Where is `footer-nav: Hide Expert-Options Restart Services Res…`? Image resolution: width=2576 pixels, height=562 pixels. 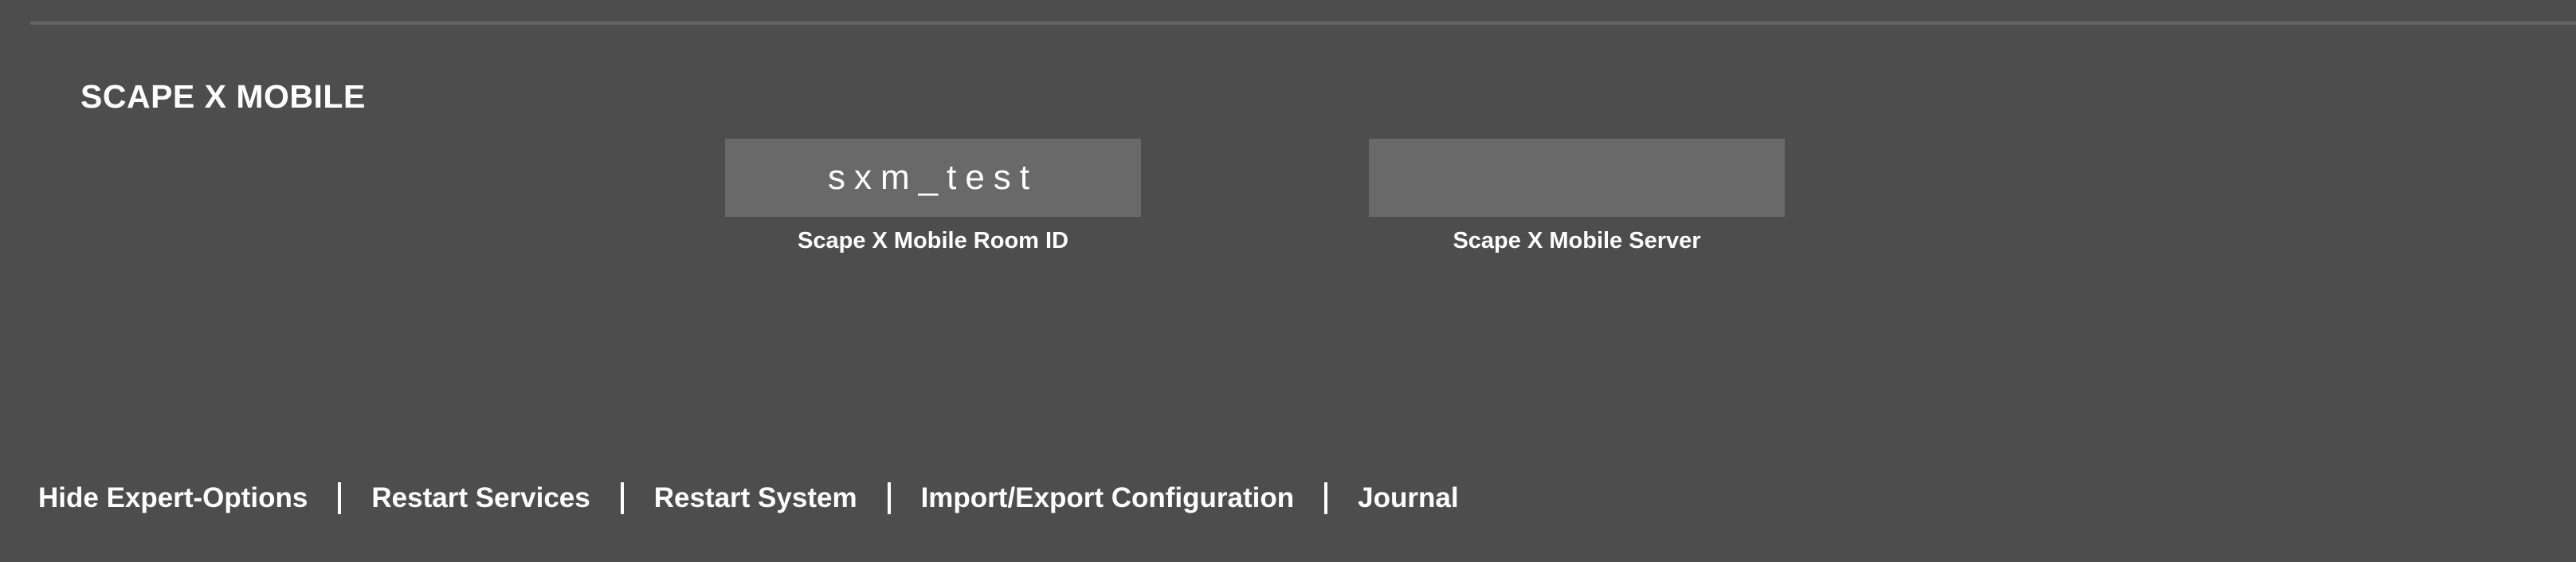 footer-nav: Hide Expert-Options Restart Services Res… is located at coordinates (748, 498).